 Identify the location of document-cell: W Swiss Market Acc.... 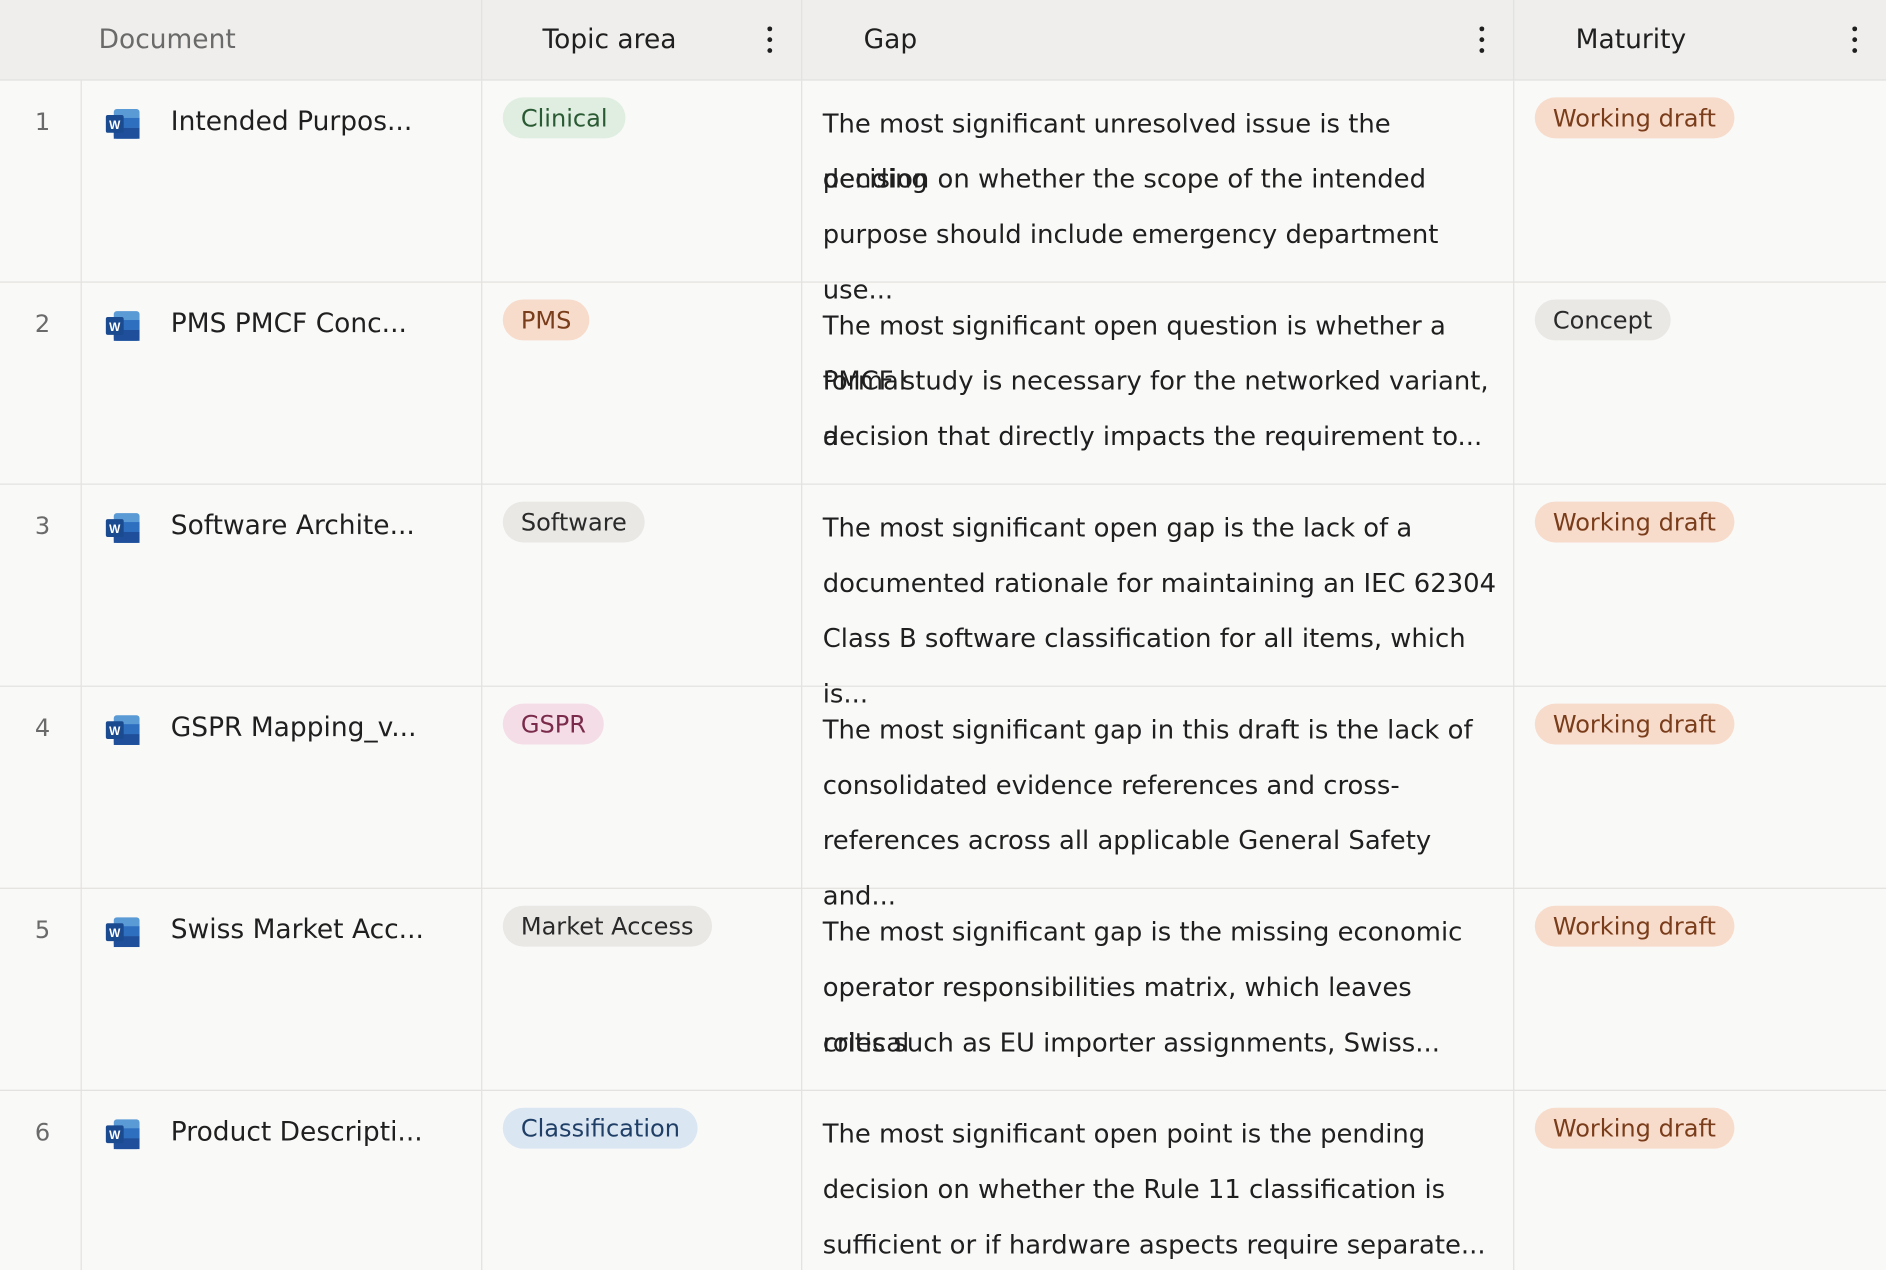
(282, 989).